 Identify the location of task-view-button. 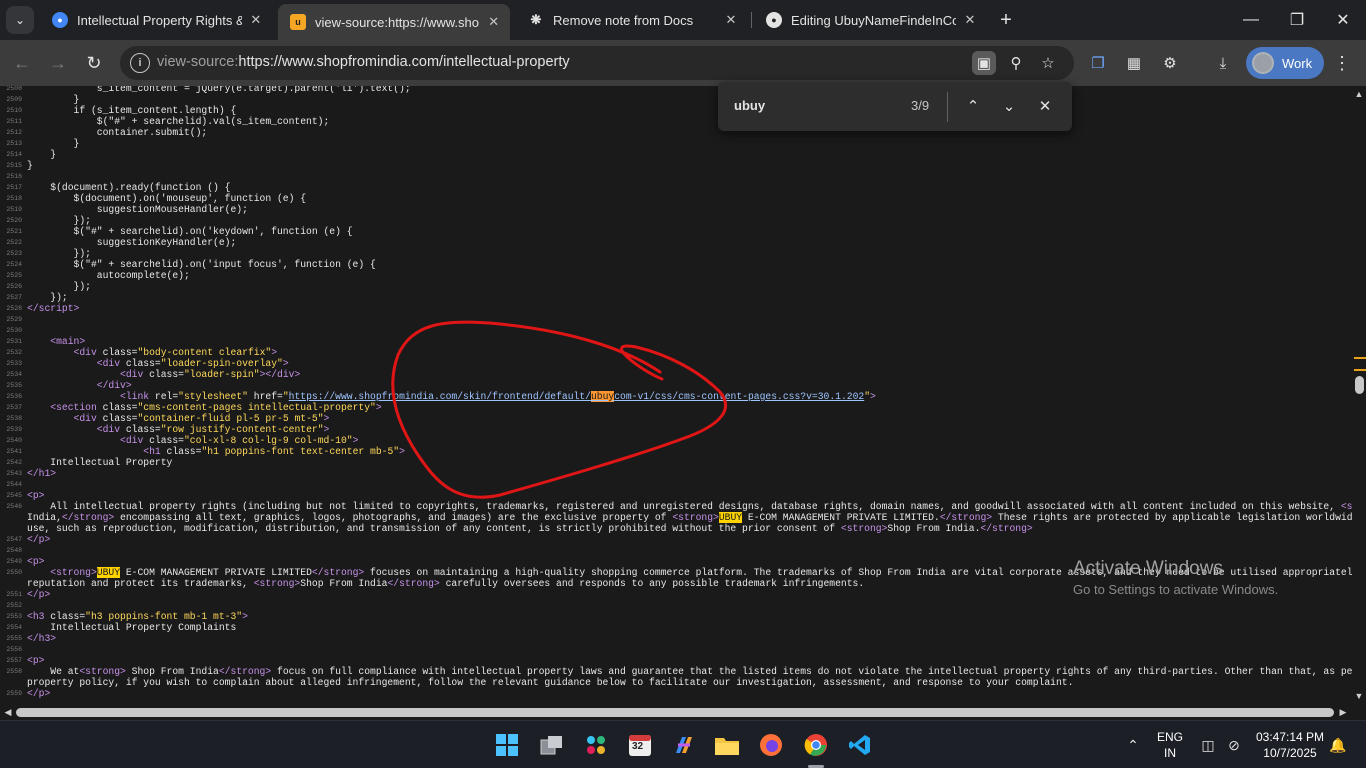
(552, 745).